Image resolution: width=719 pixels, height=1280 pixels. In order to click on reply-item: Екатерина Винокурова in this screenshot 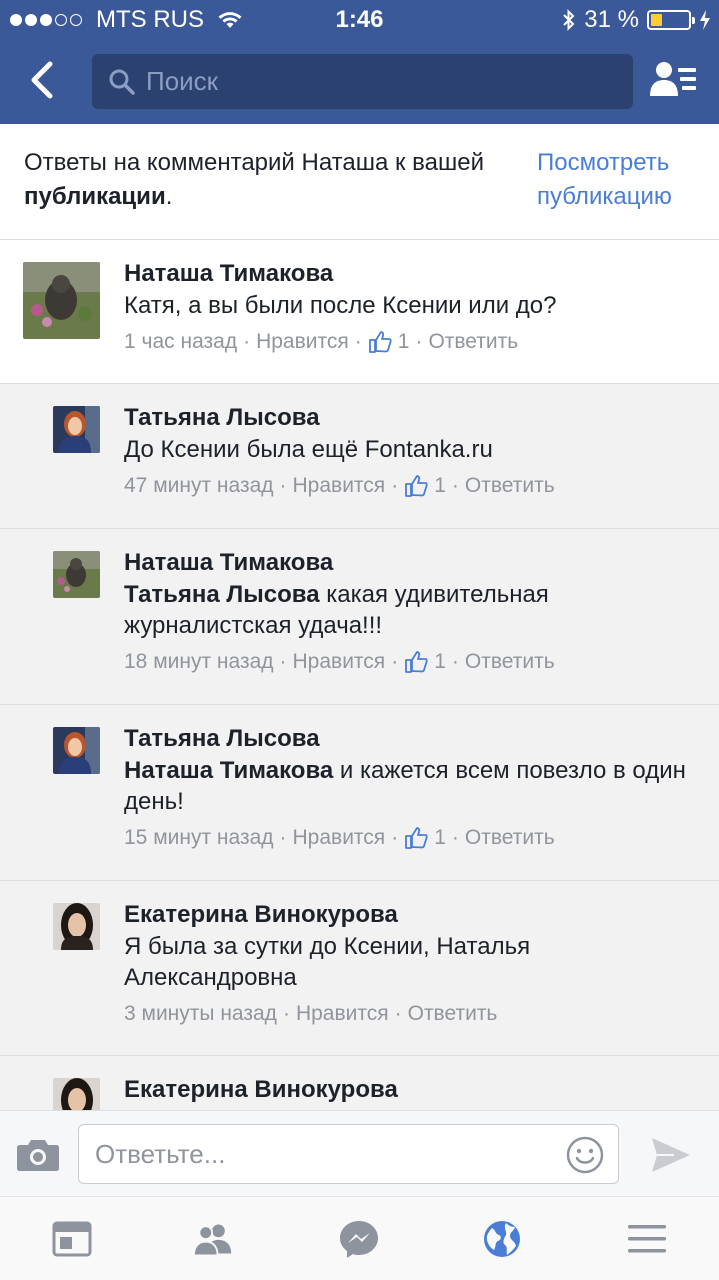, I will do `click(359, 1083)`.